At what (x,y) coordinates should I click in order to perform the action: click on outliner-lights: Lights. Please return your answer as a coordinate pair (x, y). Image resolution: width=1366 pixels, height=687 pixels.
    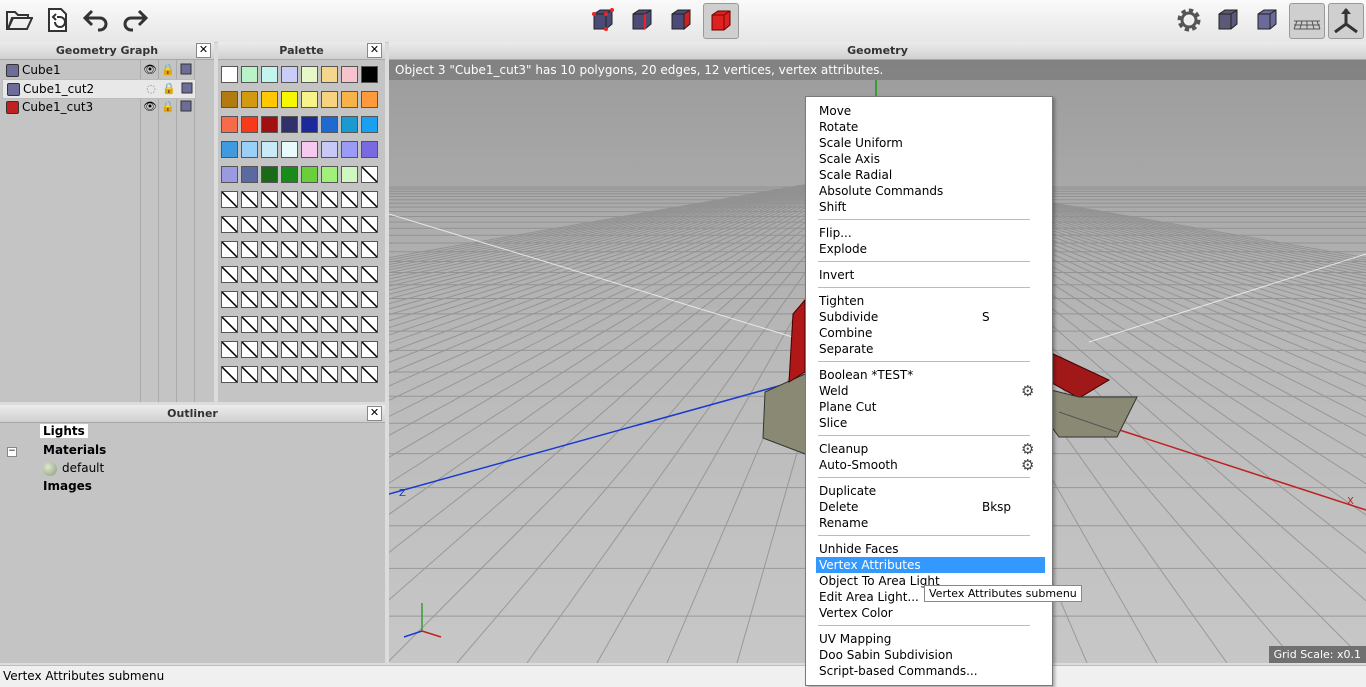
    Looking at the image, I should click on (64, 431).